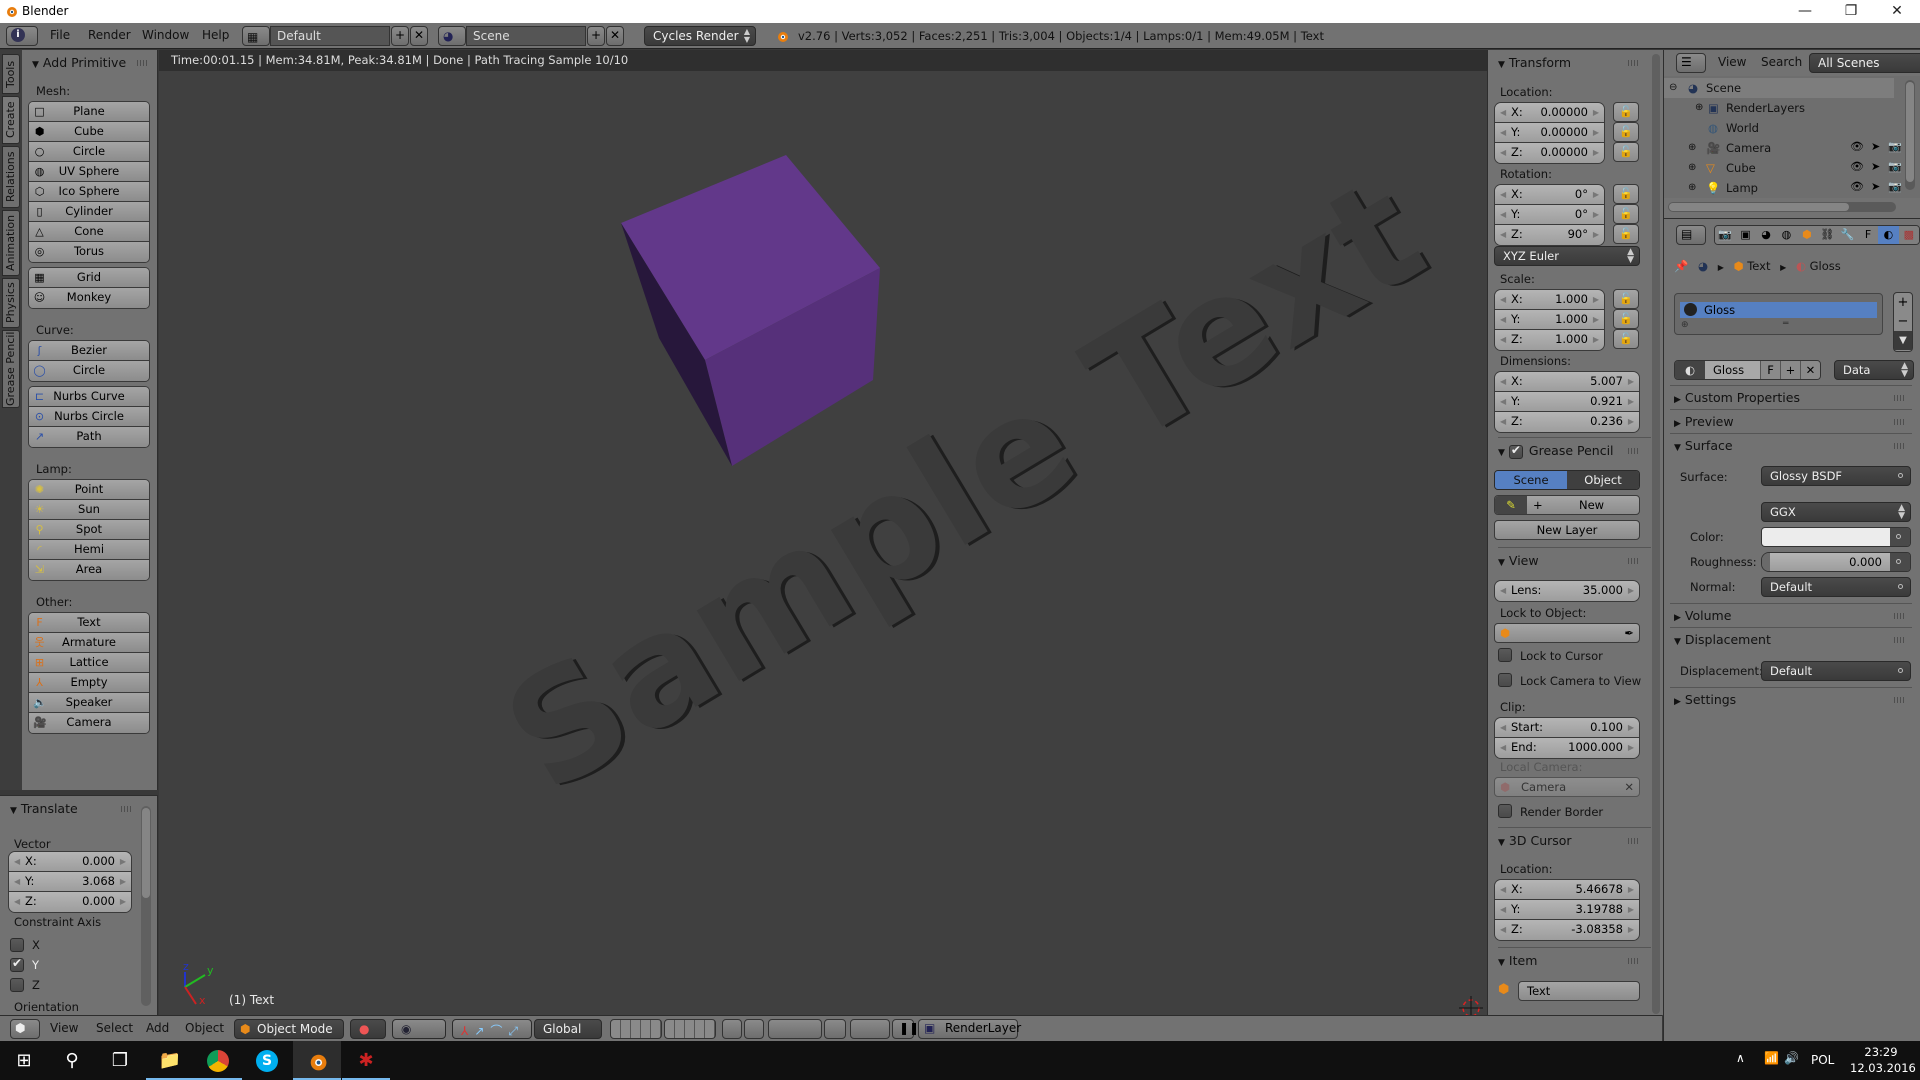 This screenshot has height=1080, width=1920. What do you see at coordinates (89, 298) in the screenshot?
I see `add-monkey-button: ☺ Monkey` at bounding box center [89, 298].